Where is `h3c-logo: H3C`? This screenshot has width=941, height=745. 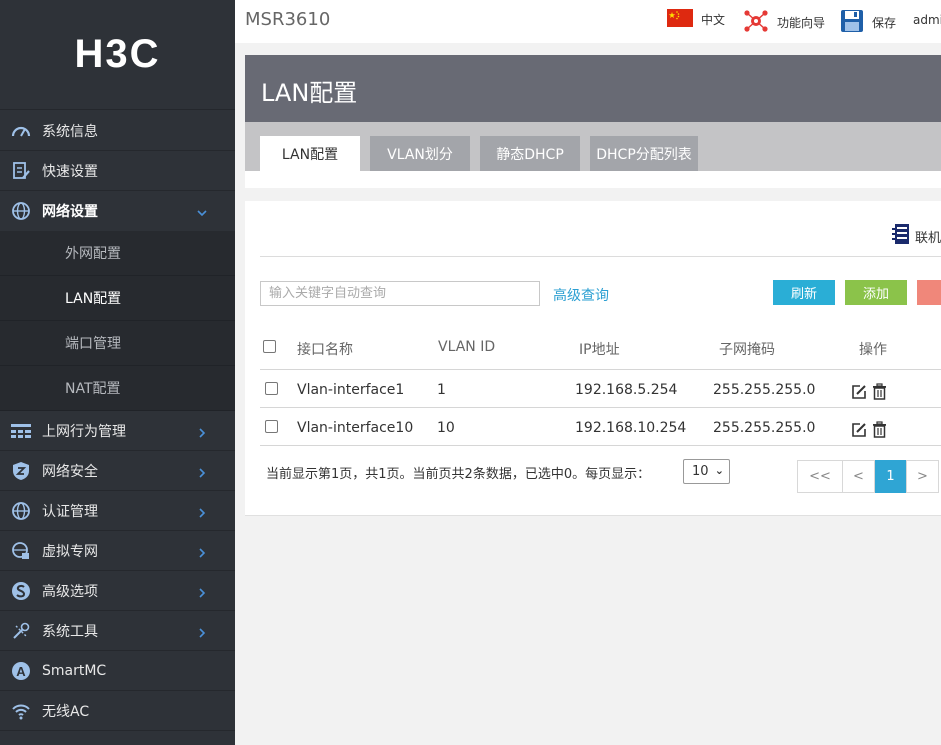 h3c-logo: H3C is located at coordinates (117, 55).